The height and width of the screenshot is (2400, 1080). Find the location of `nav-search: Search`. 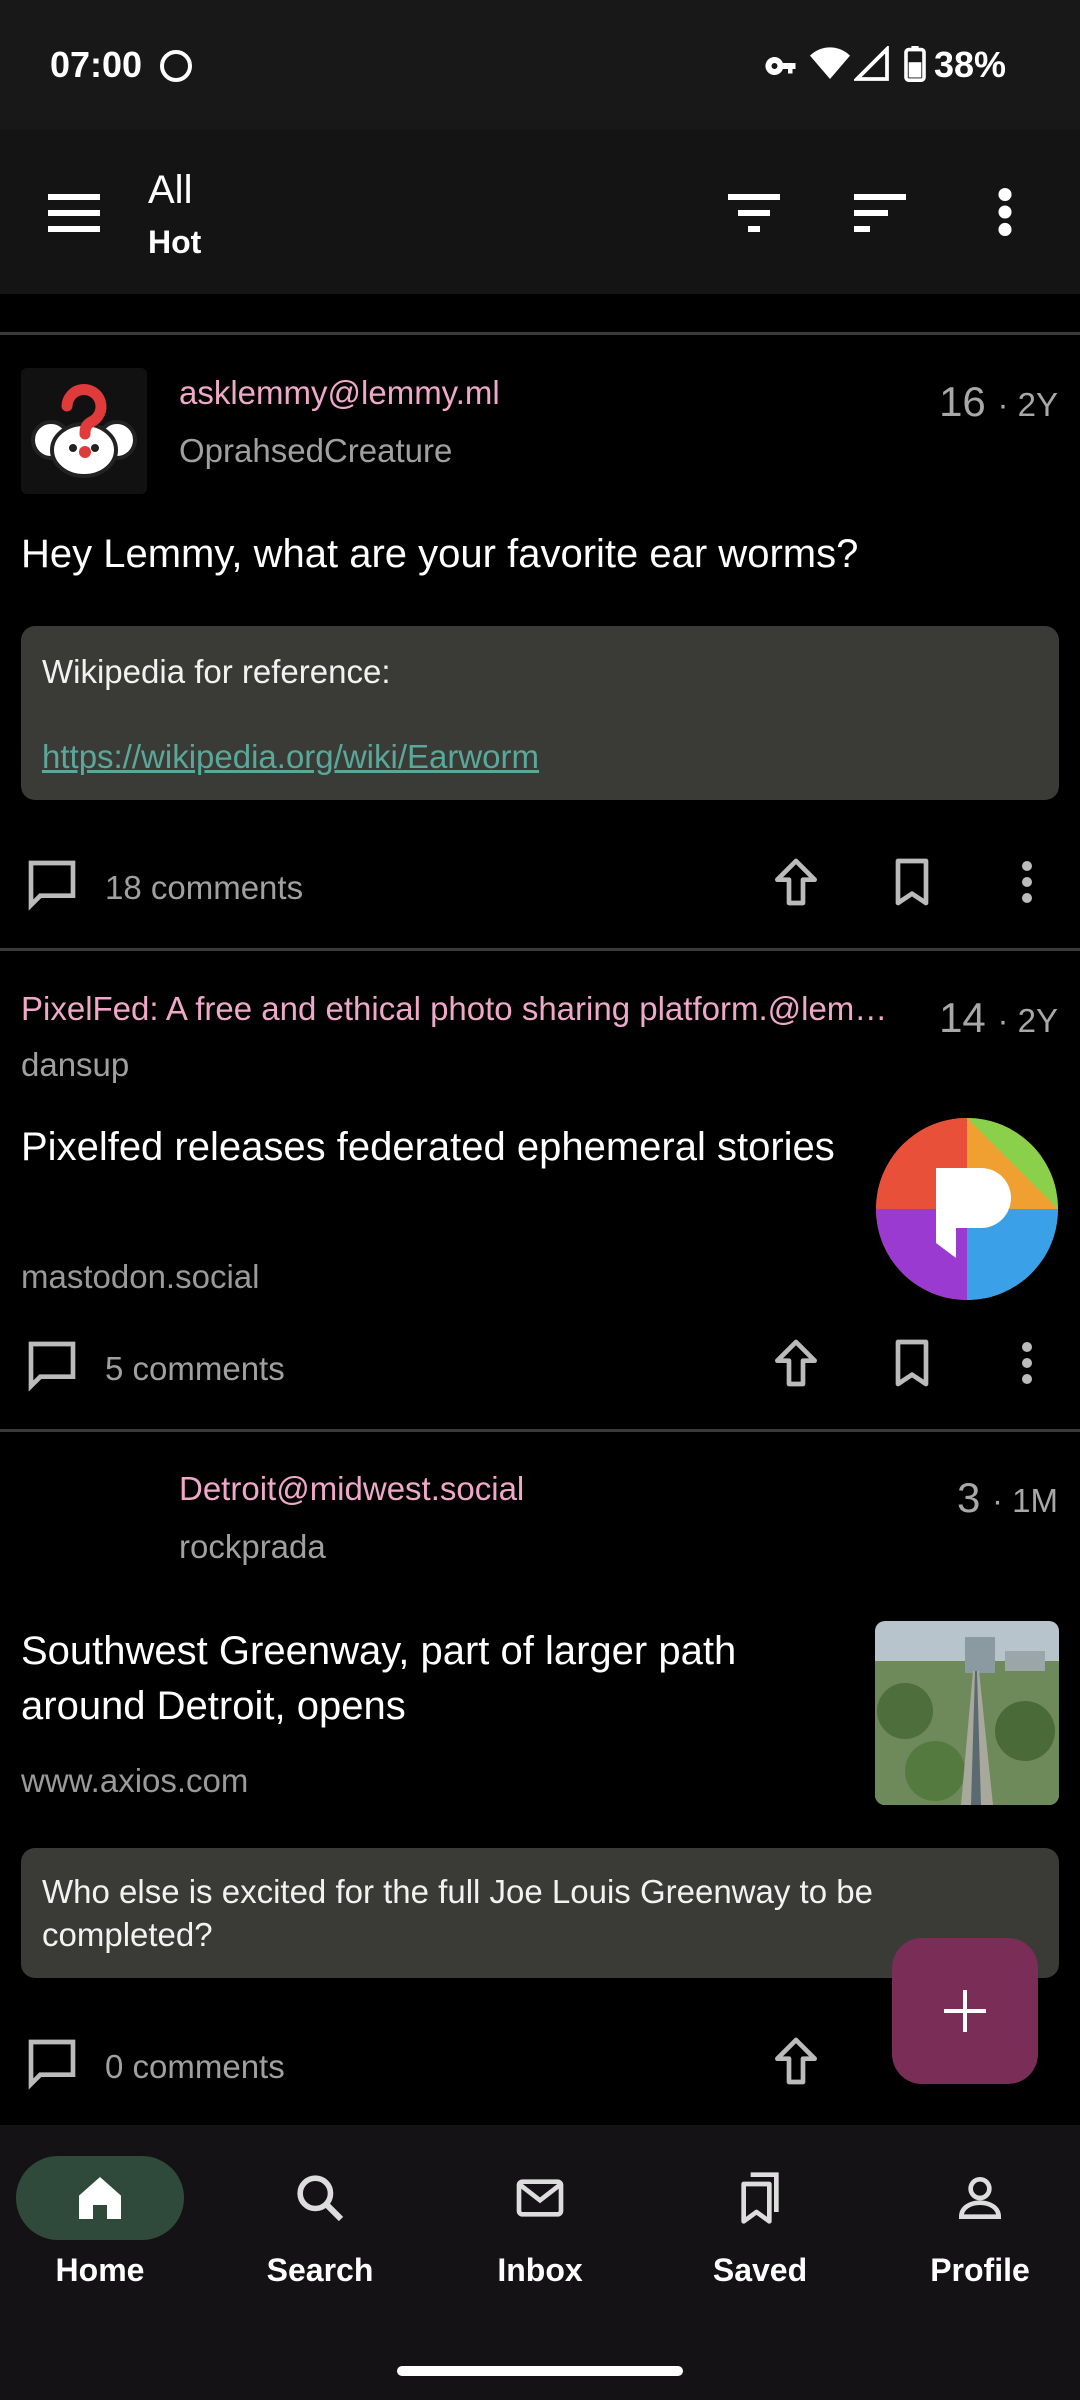

nav-search: Search is located at coordinates (320, 2229).